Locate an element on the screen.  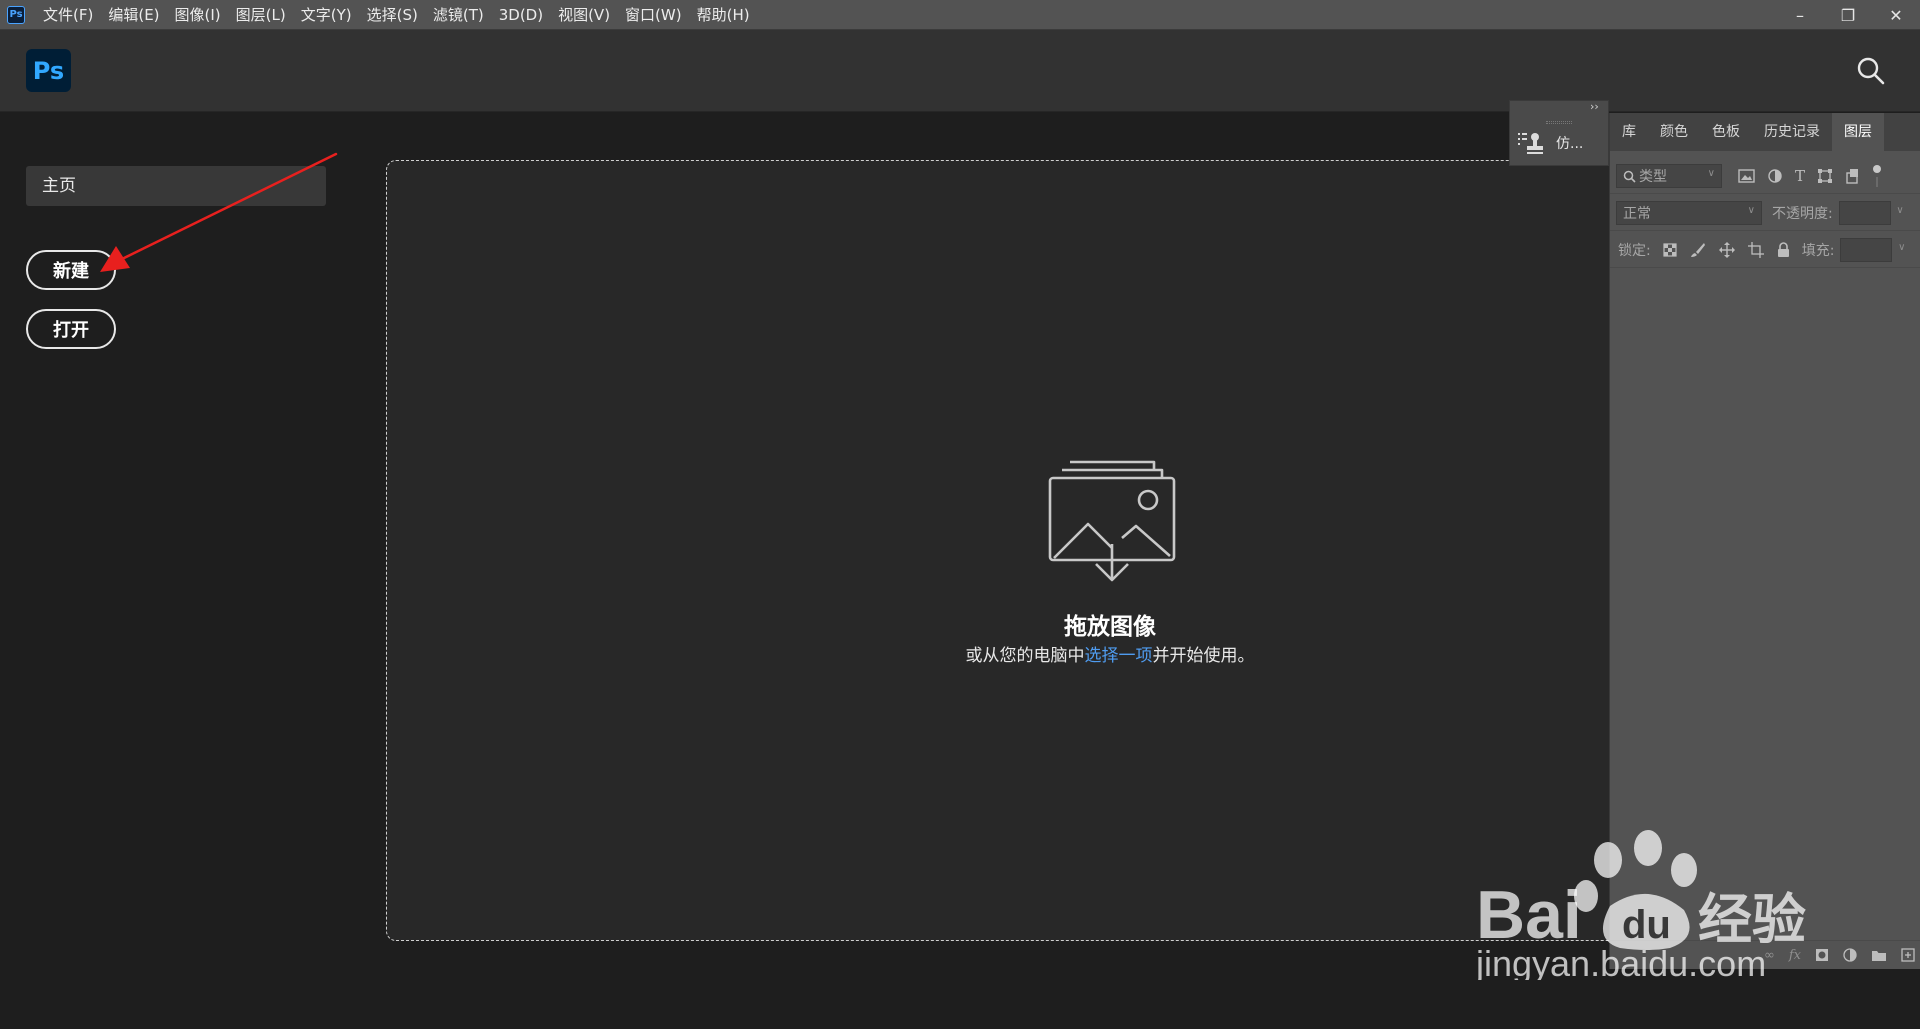
menu-3d: 3D(D) is located at coordinates (521, 15).